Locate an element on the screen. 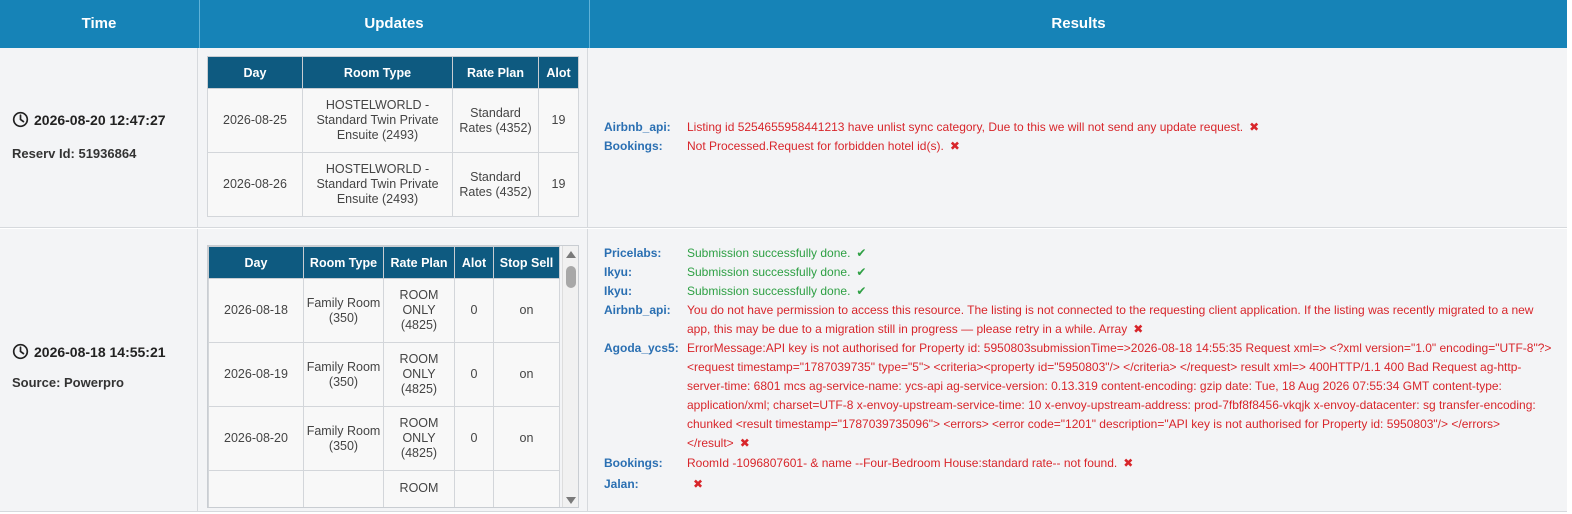  result-message: ✖ is located at coordinates (1122, 484).